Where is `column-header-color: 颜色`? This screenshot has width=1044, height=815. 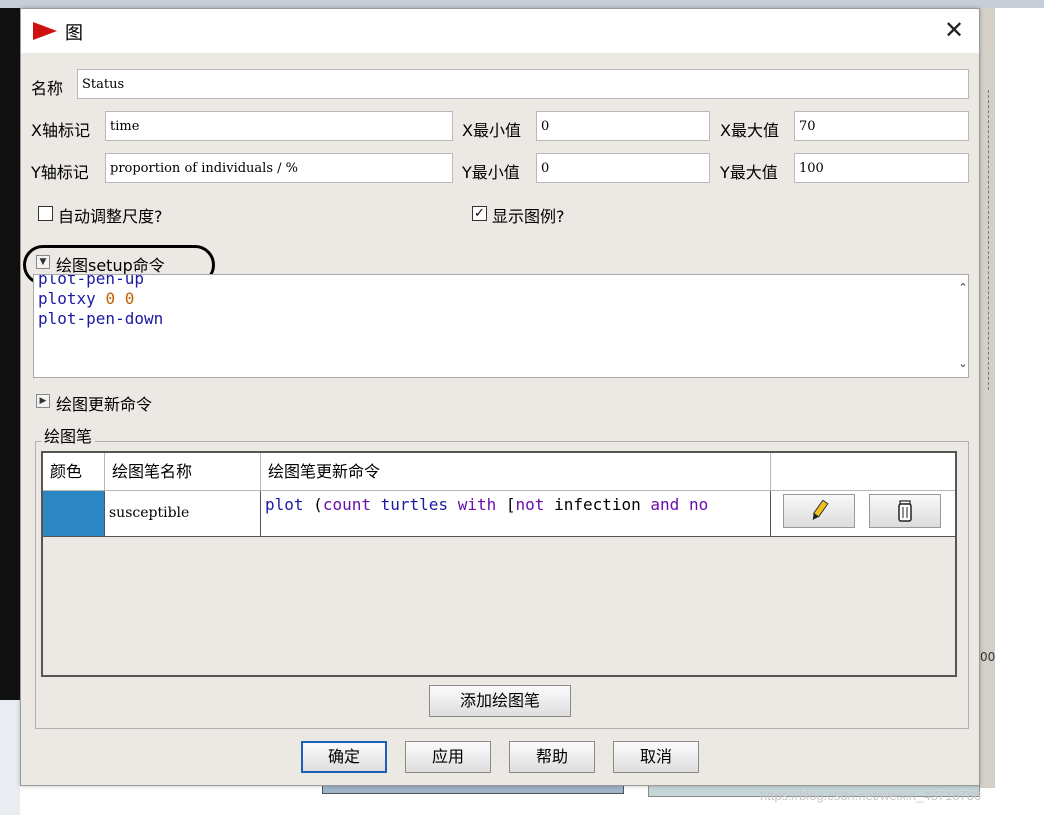 column-header-color: 颜色 is located at coordinates (74, 472).